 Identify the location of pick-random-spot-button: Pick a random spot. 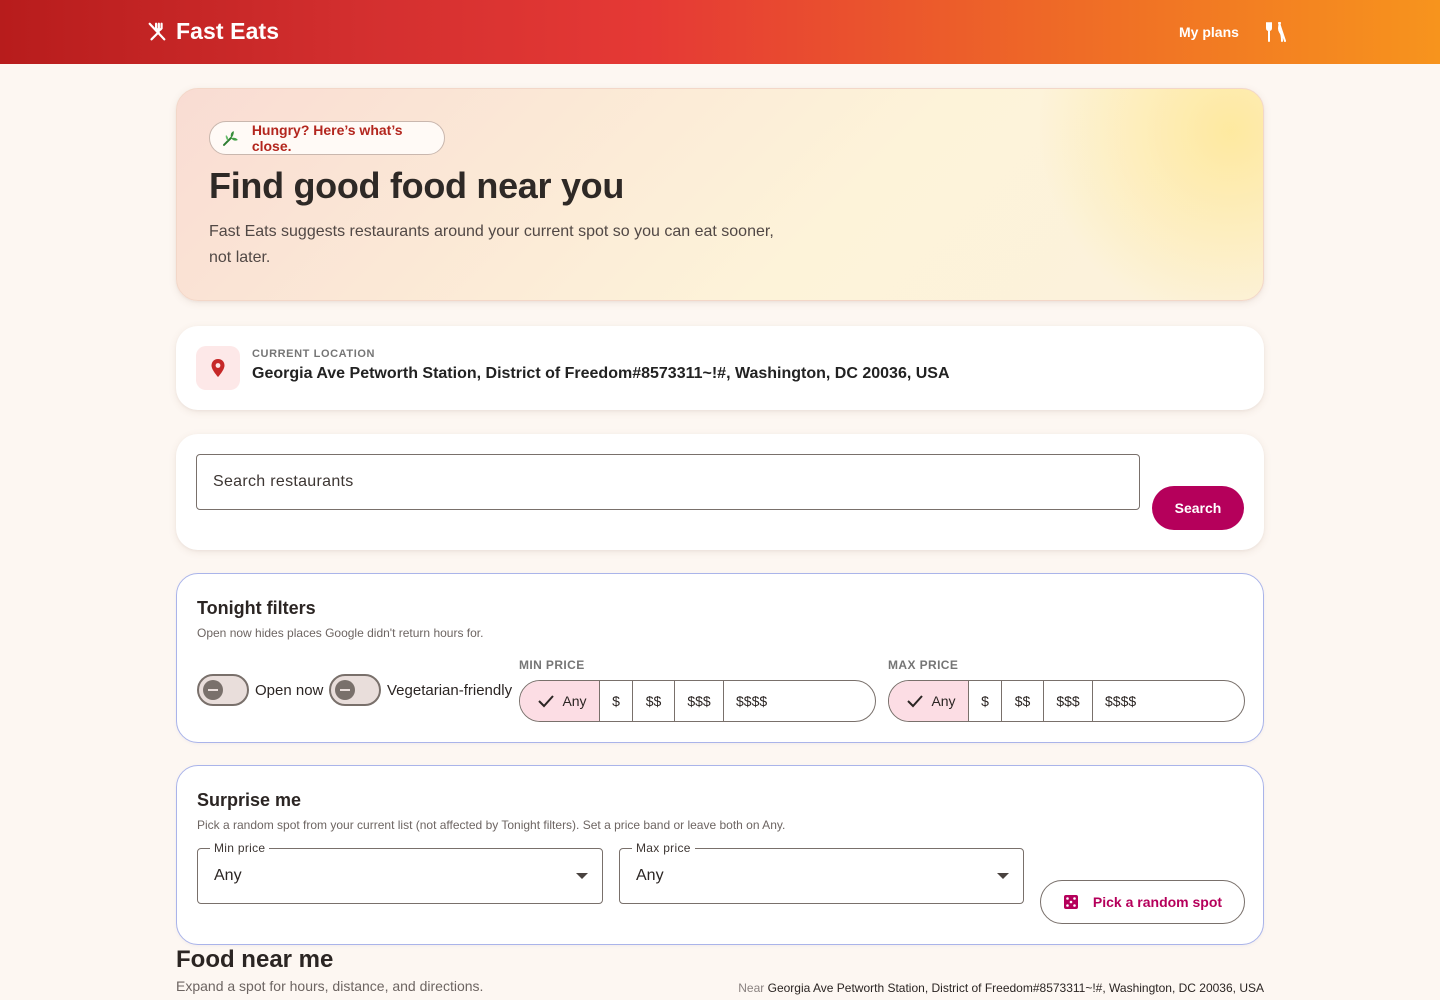
(1142, 902).